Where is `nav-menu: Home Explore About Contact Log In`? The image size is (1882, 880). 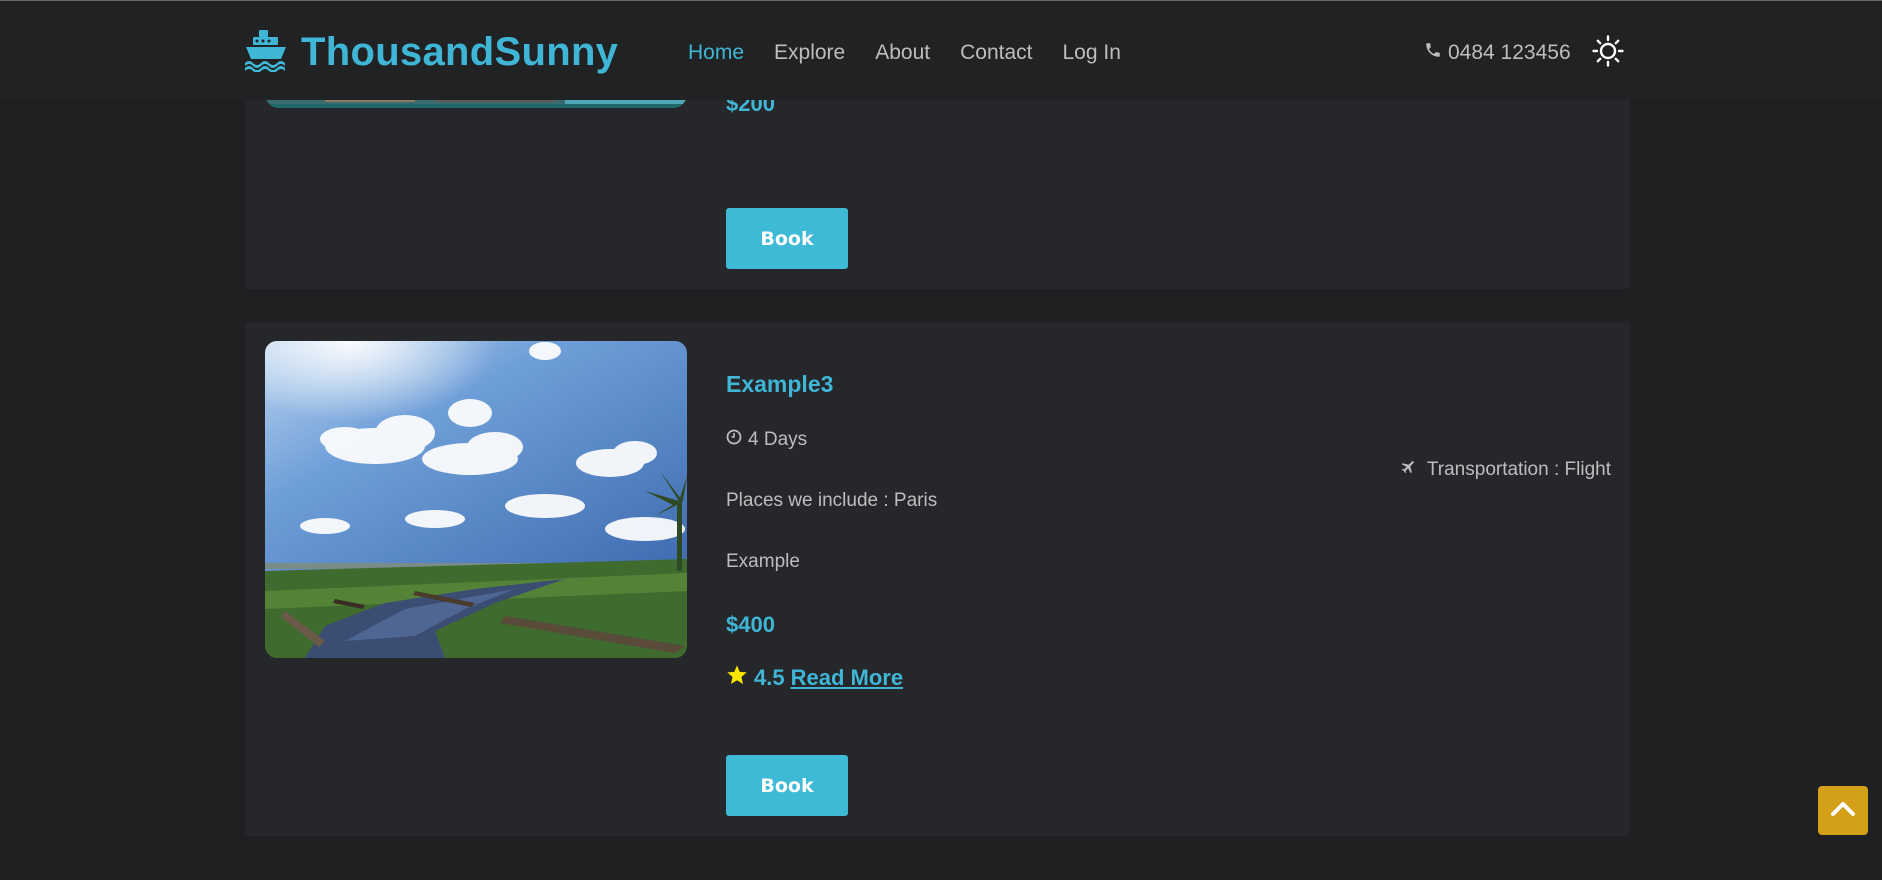
nav-menu: Home Explore About Contact Log In is located at coordinates (904, 53).